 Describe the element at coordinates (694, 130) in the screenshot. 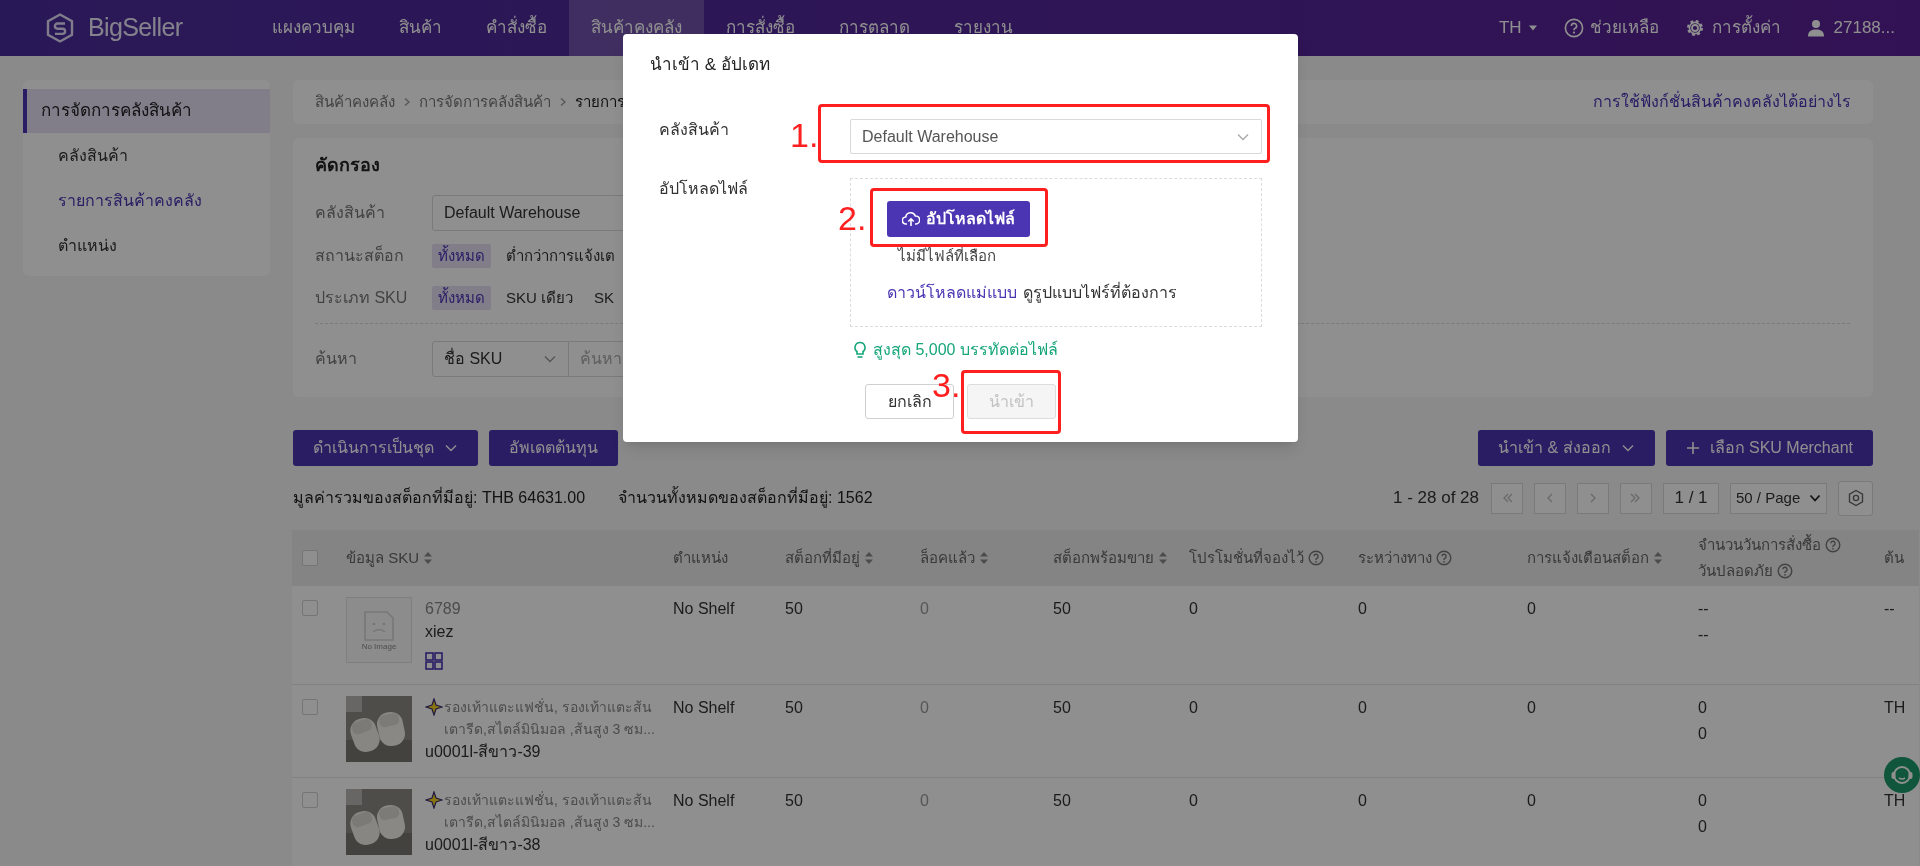

I see `field-label: คลังสินค้า` at that location.